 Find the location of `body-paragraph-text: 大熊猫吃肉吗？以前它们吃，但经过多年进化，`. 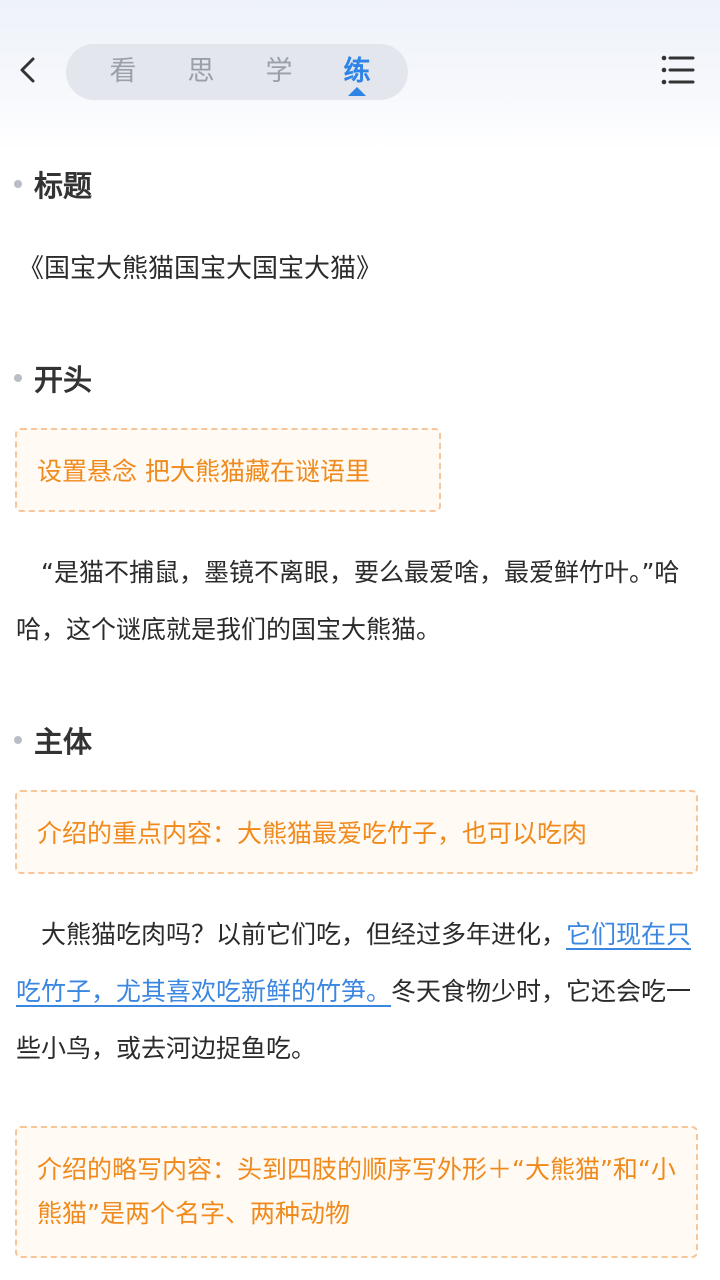

body-paragraph-text: 大熊猫吃肉吗？以前它们吃，但经过多年进化， is located at coordinates (304, 934).